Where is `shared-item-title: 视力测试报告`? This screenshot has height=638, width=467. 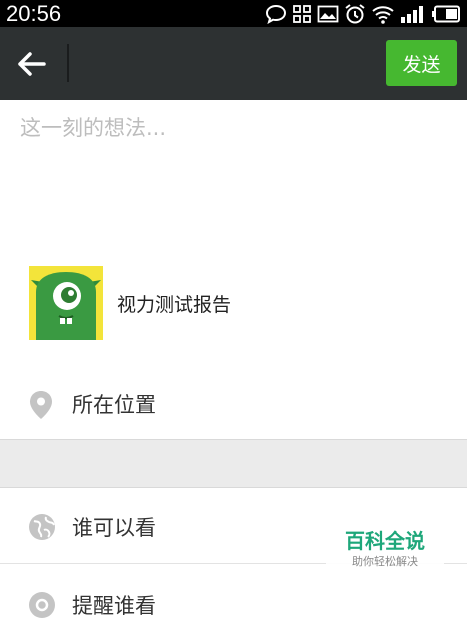 shared-item-title: 视力测试报告 is located at coordinates (174, 305).